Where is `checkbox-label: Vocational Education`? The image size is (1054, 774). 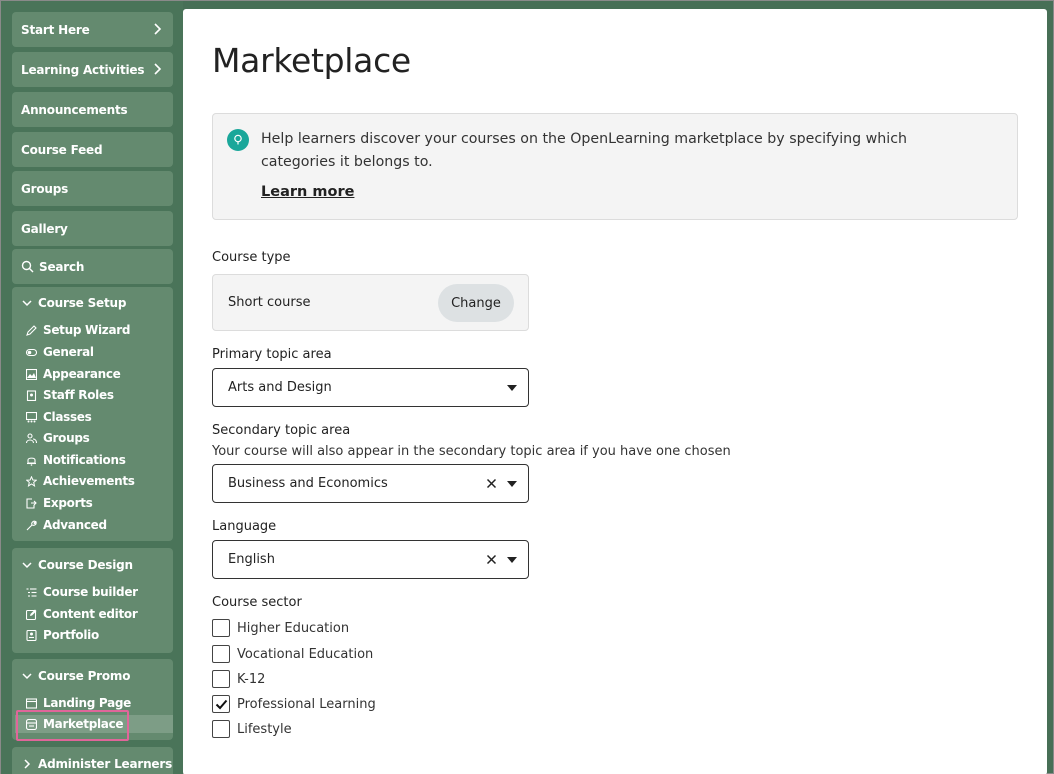
checkbox-label: Vocational Education is located at coordinates (305, 654).